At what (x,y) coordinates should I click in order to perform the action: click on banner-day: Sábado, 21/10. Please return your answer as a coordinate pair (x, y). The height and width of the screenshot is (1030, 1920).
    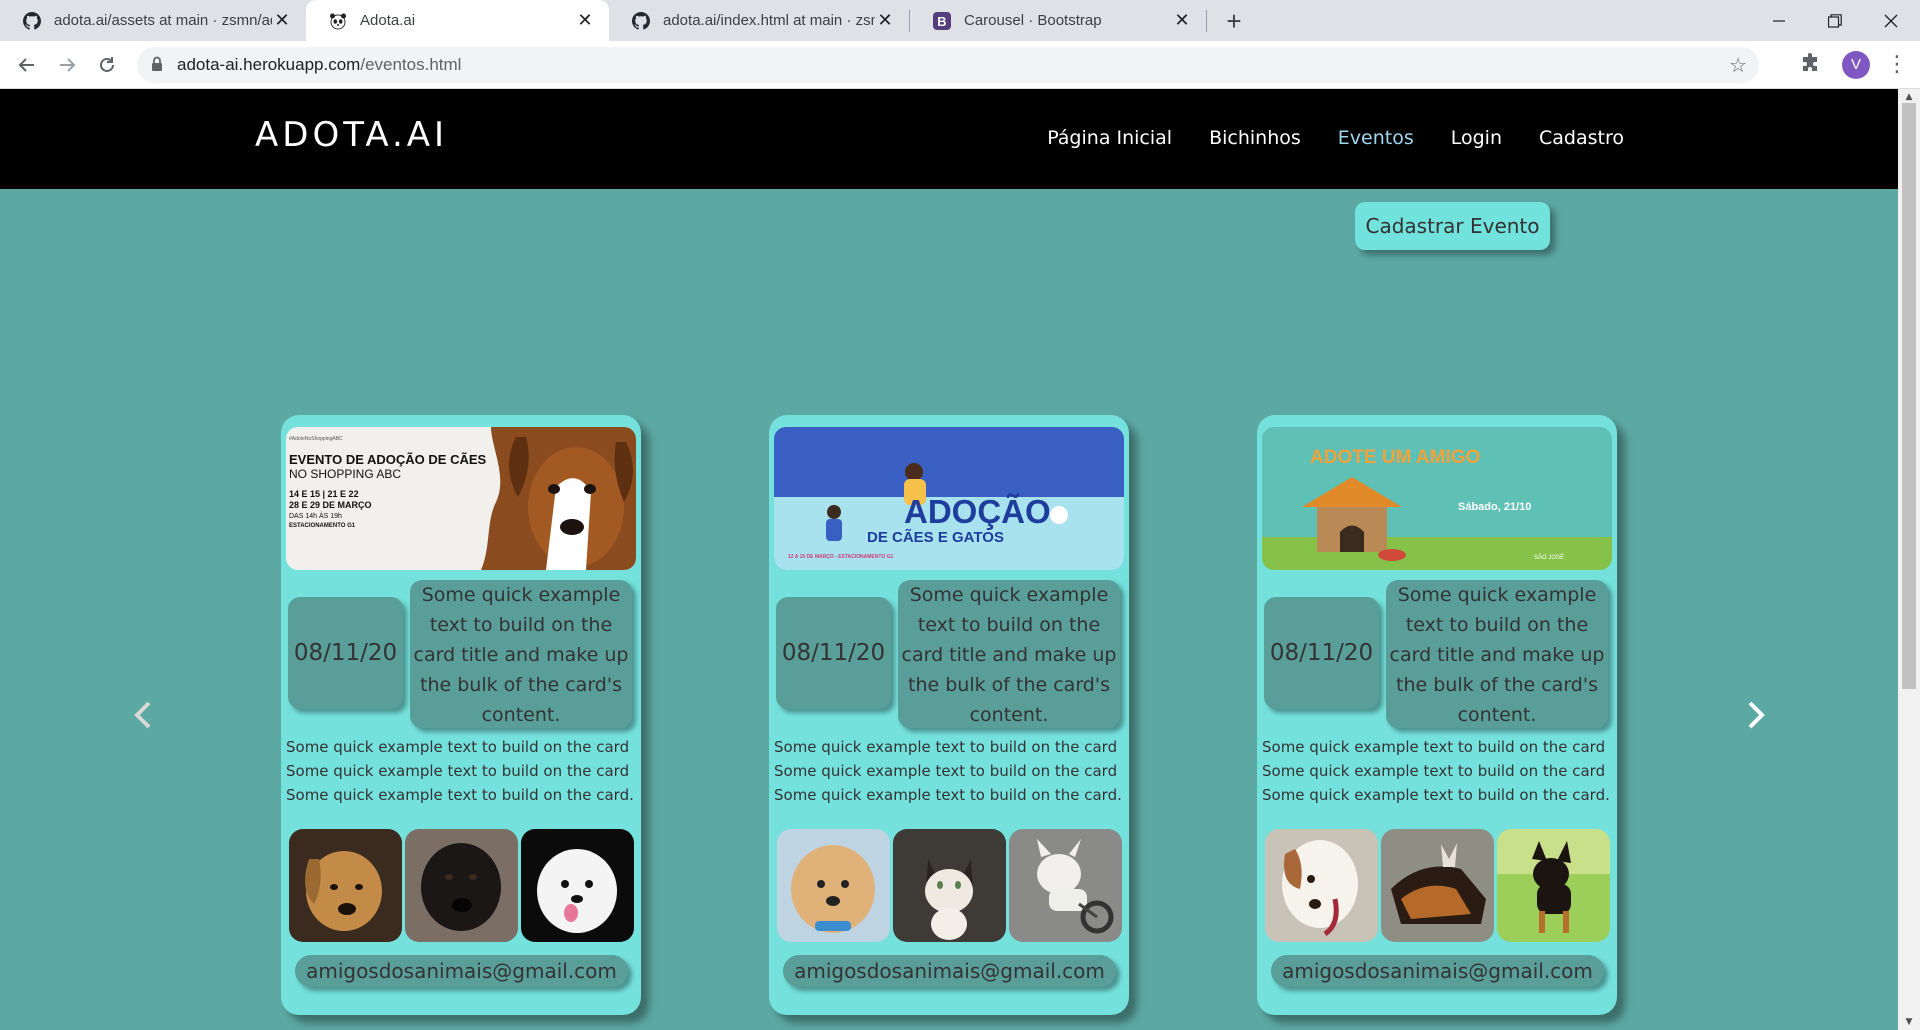
    Looking at the image, I should click on (1495, 507).